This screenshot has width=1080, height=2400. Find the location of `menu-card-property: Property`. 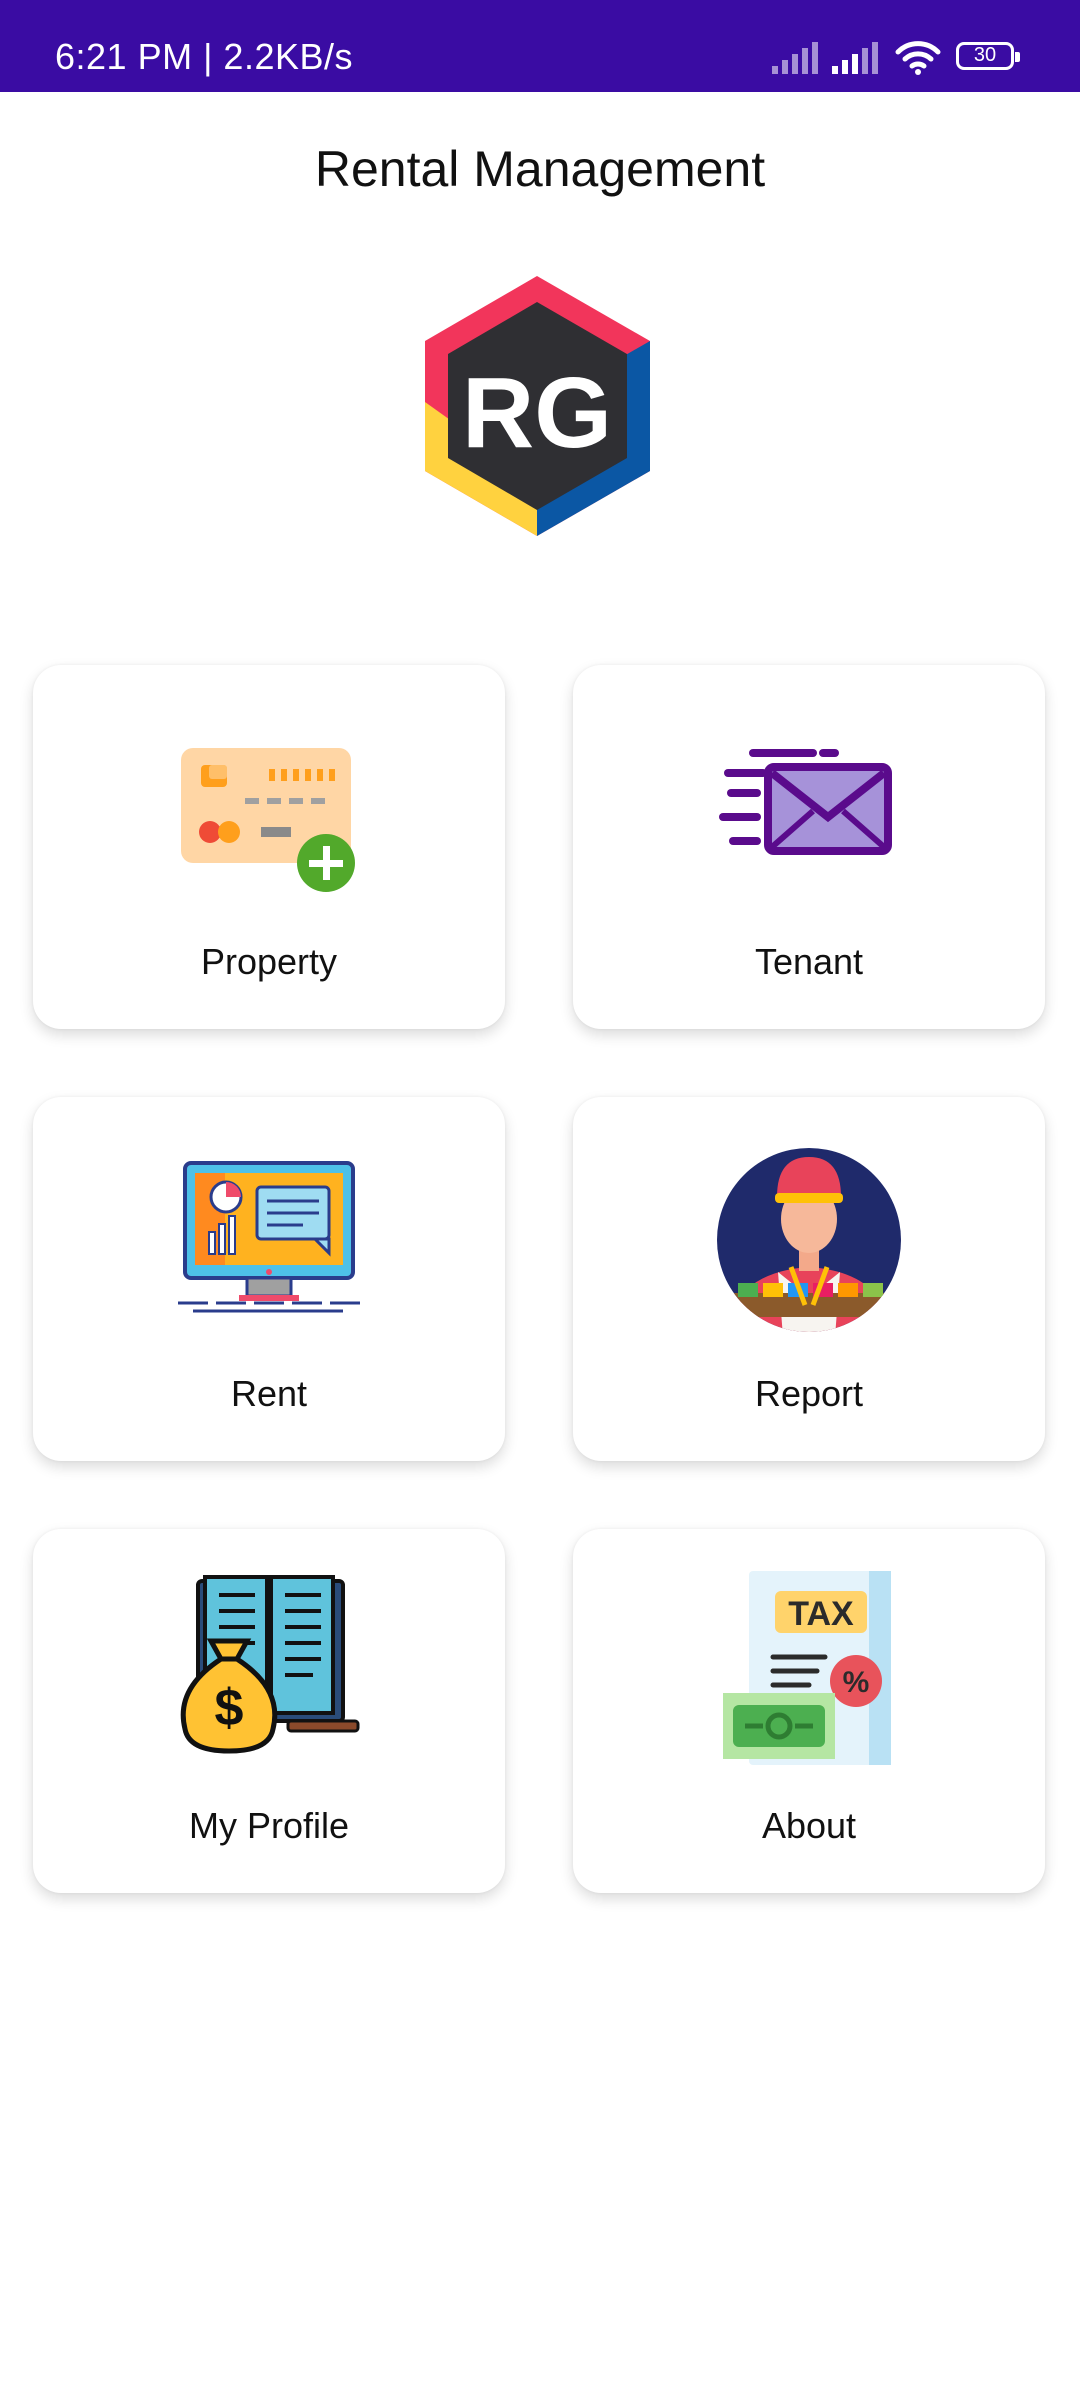

menu-card-property: Property is located at coordinates (269, 847).